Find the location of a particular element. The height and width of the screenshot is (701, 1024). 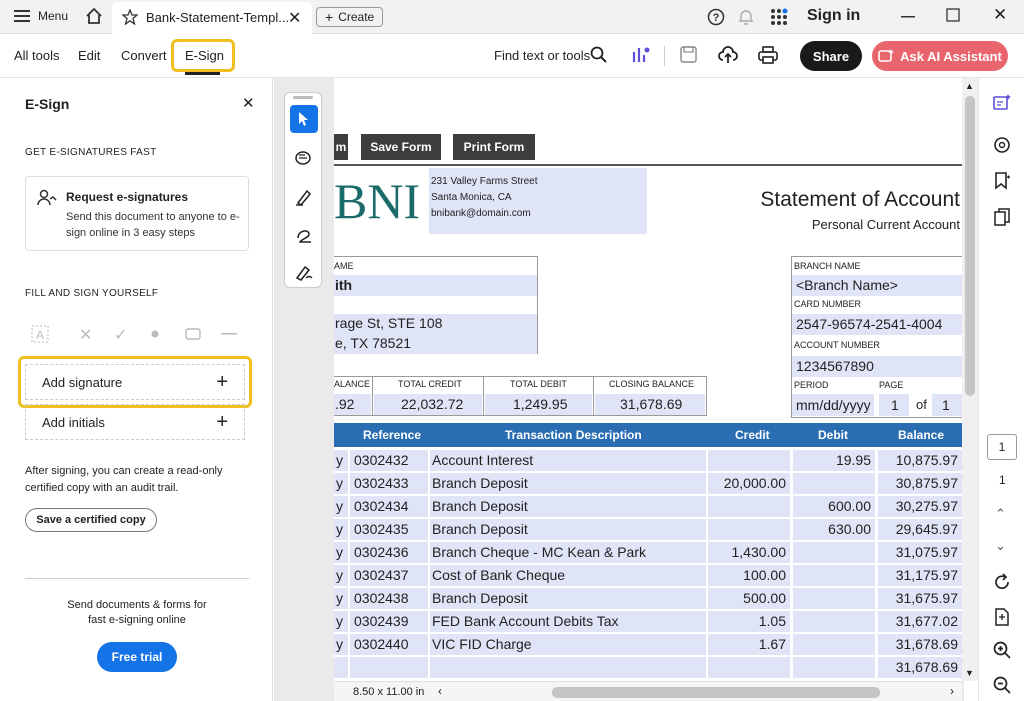

table-cell-debit: 600.00 is located at coordinates (834, 506).